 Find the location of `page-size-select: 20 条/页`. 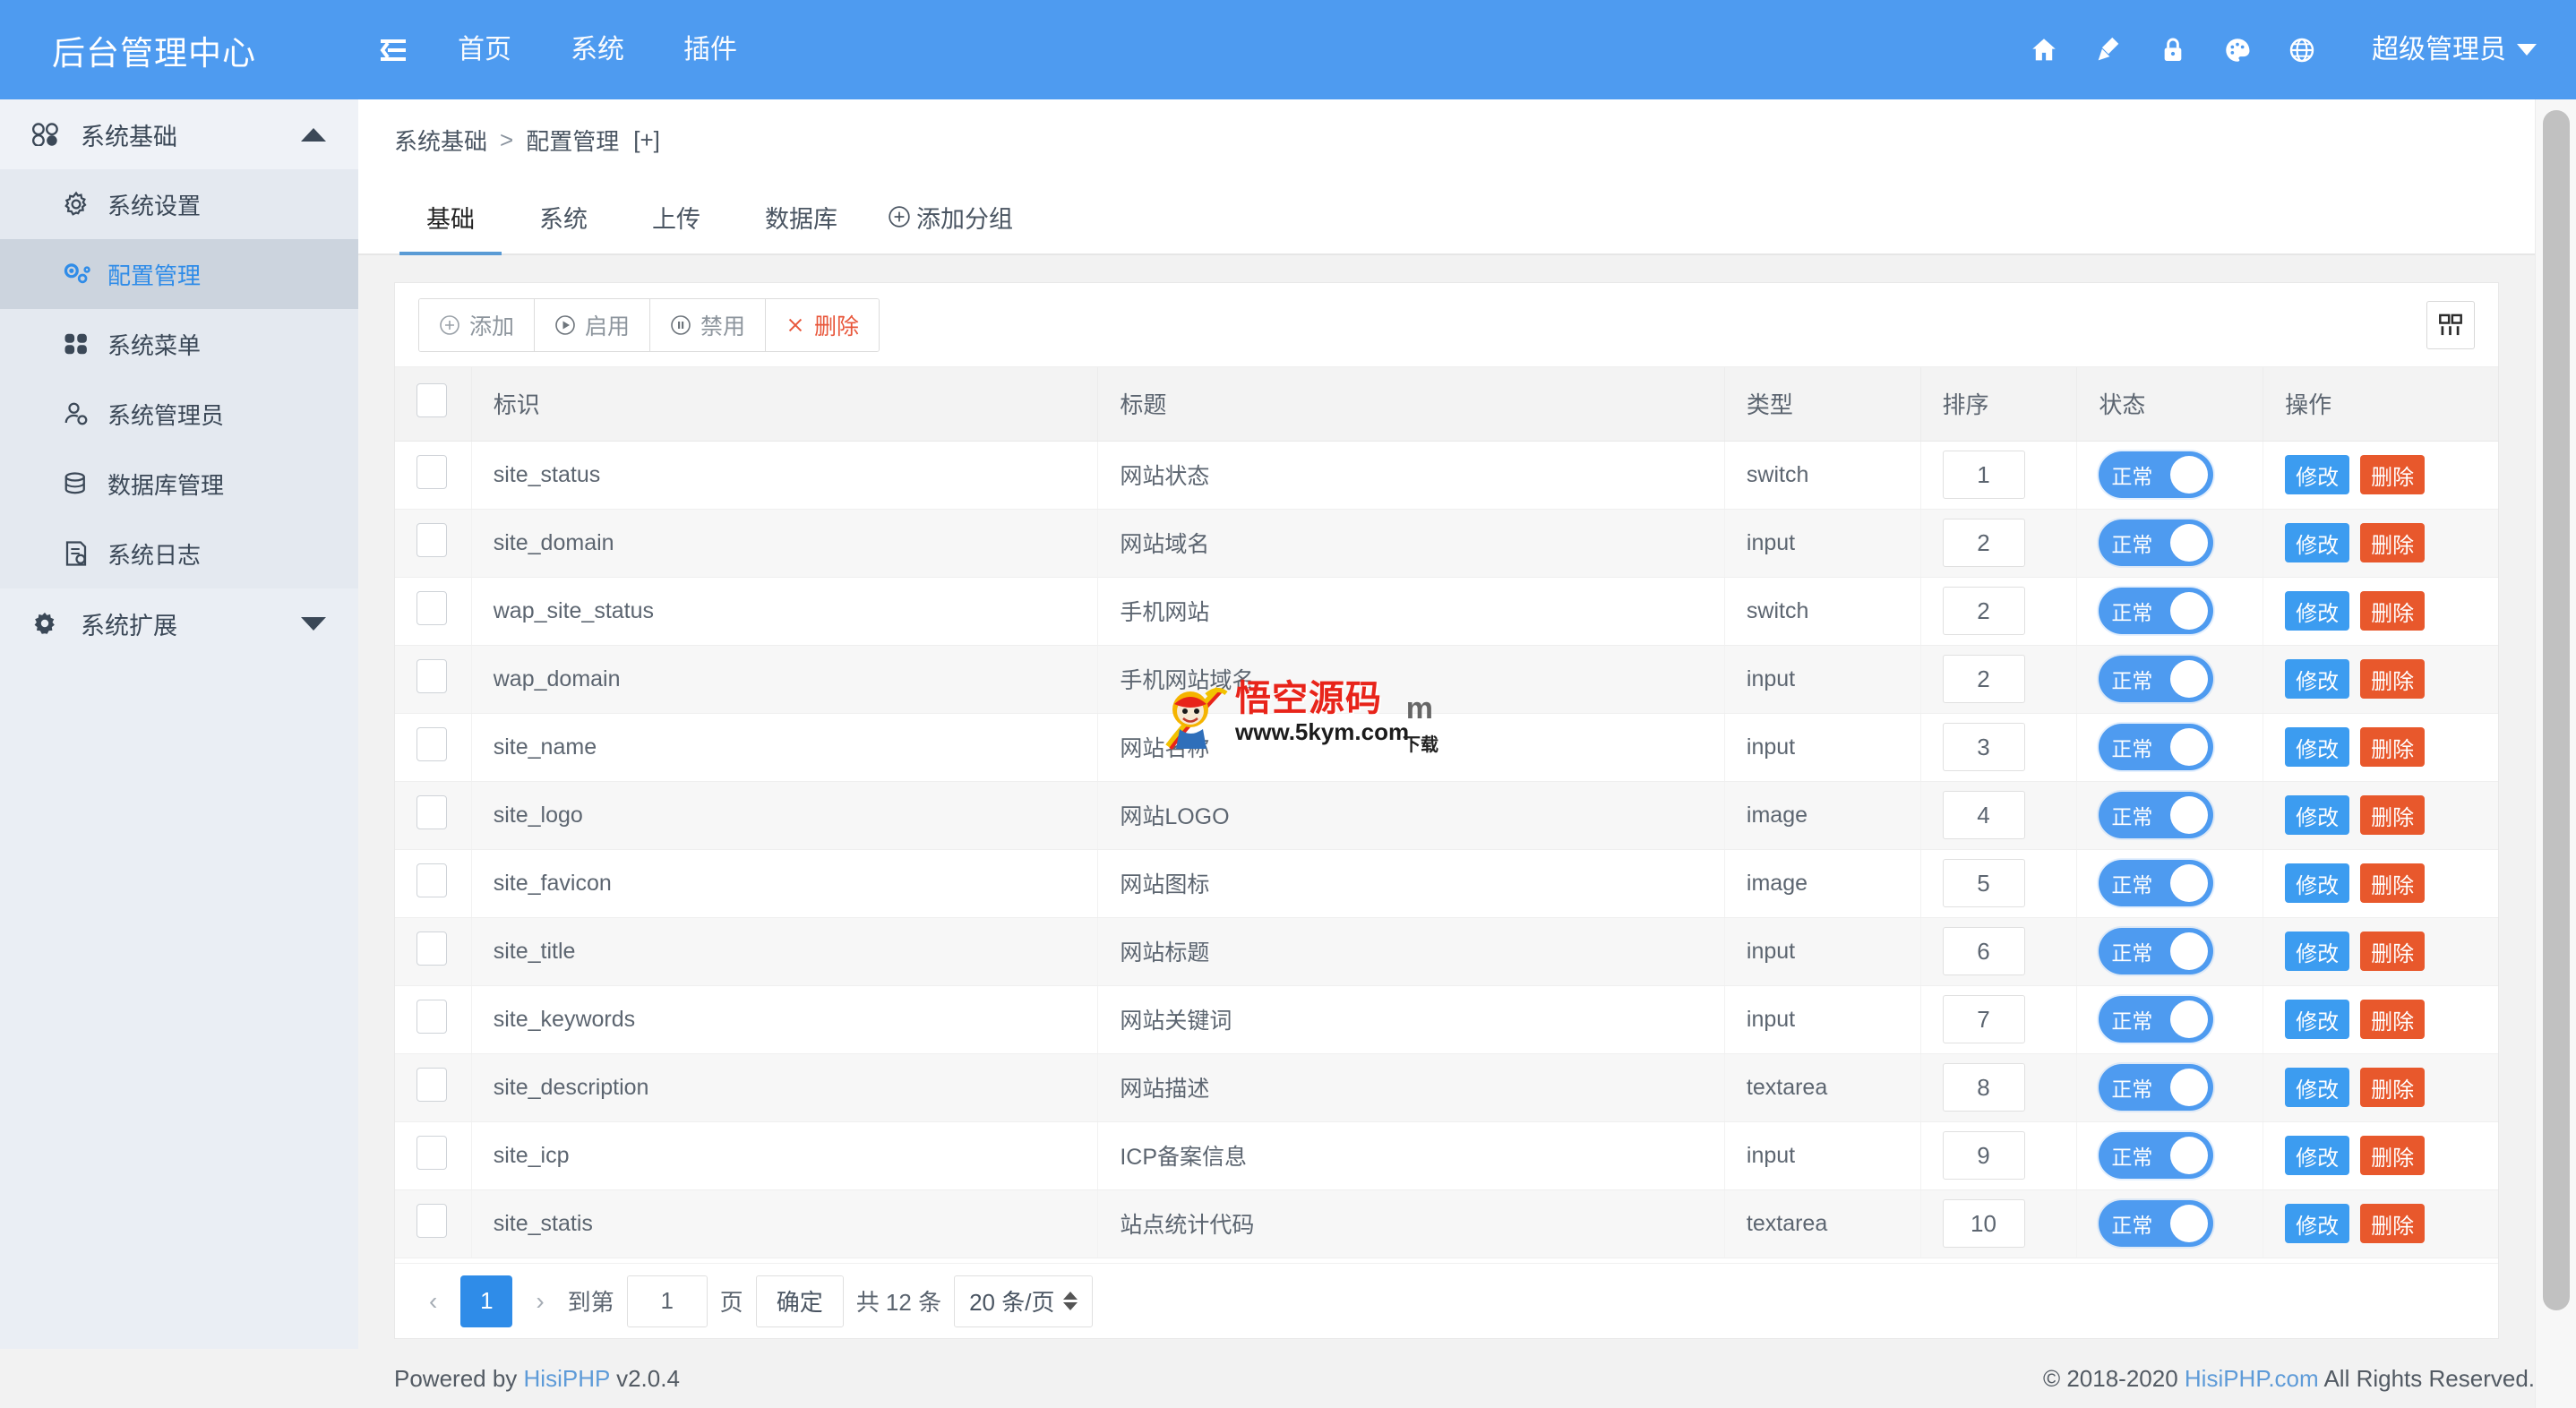

page-size-select: 20 条/页 is located at coordinates (1024, 1301).